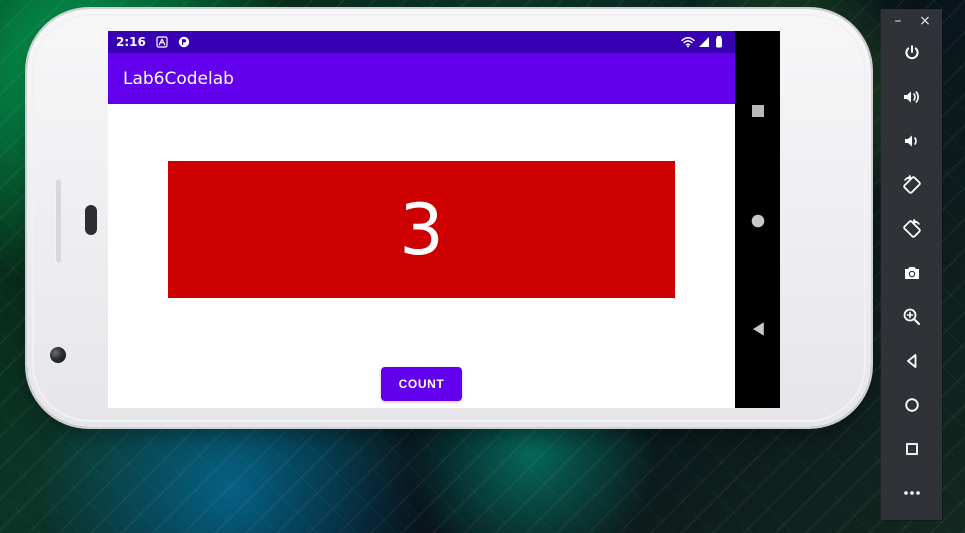  I want to click on android-navigation-bar, so click(757, 219).